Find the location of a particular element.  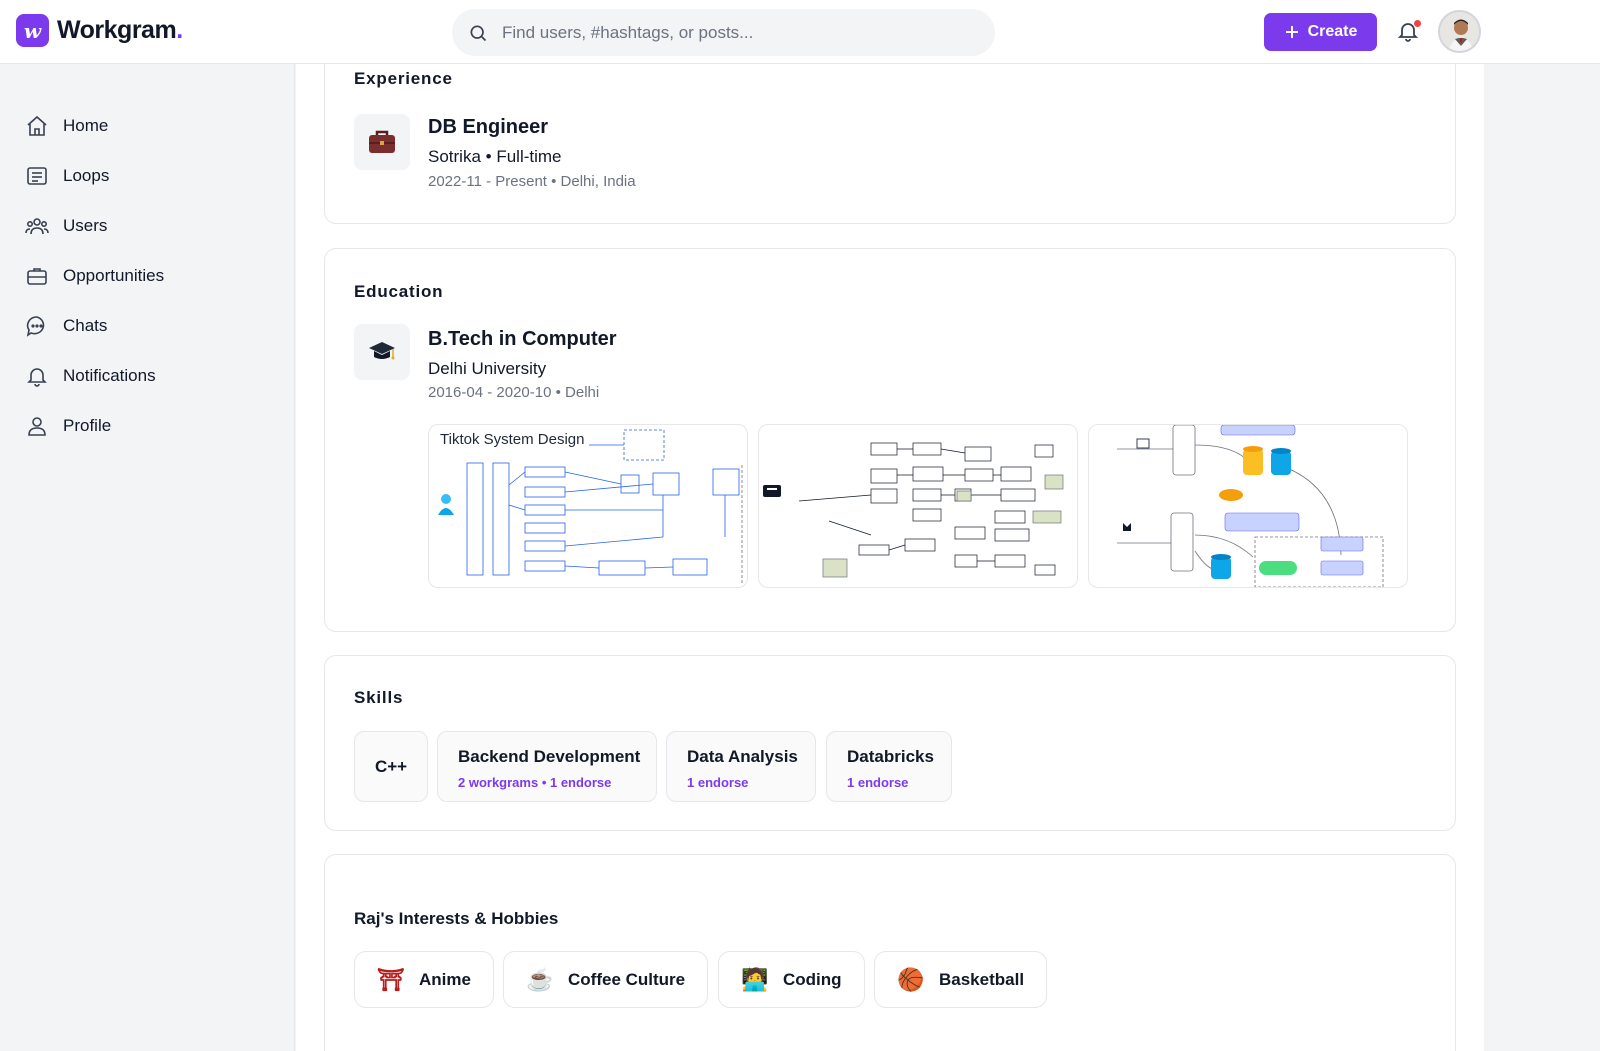

education-meta: 2016-04 - 2020-10 • Delhi is located at coordinates (514, 392).